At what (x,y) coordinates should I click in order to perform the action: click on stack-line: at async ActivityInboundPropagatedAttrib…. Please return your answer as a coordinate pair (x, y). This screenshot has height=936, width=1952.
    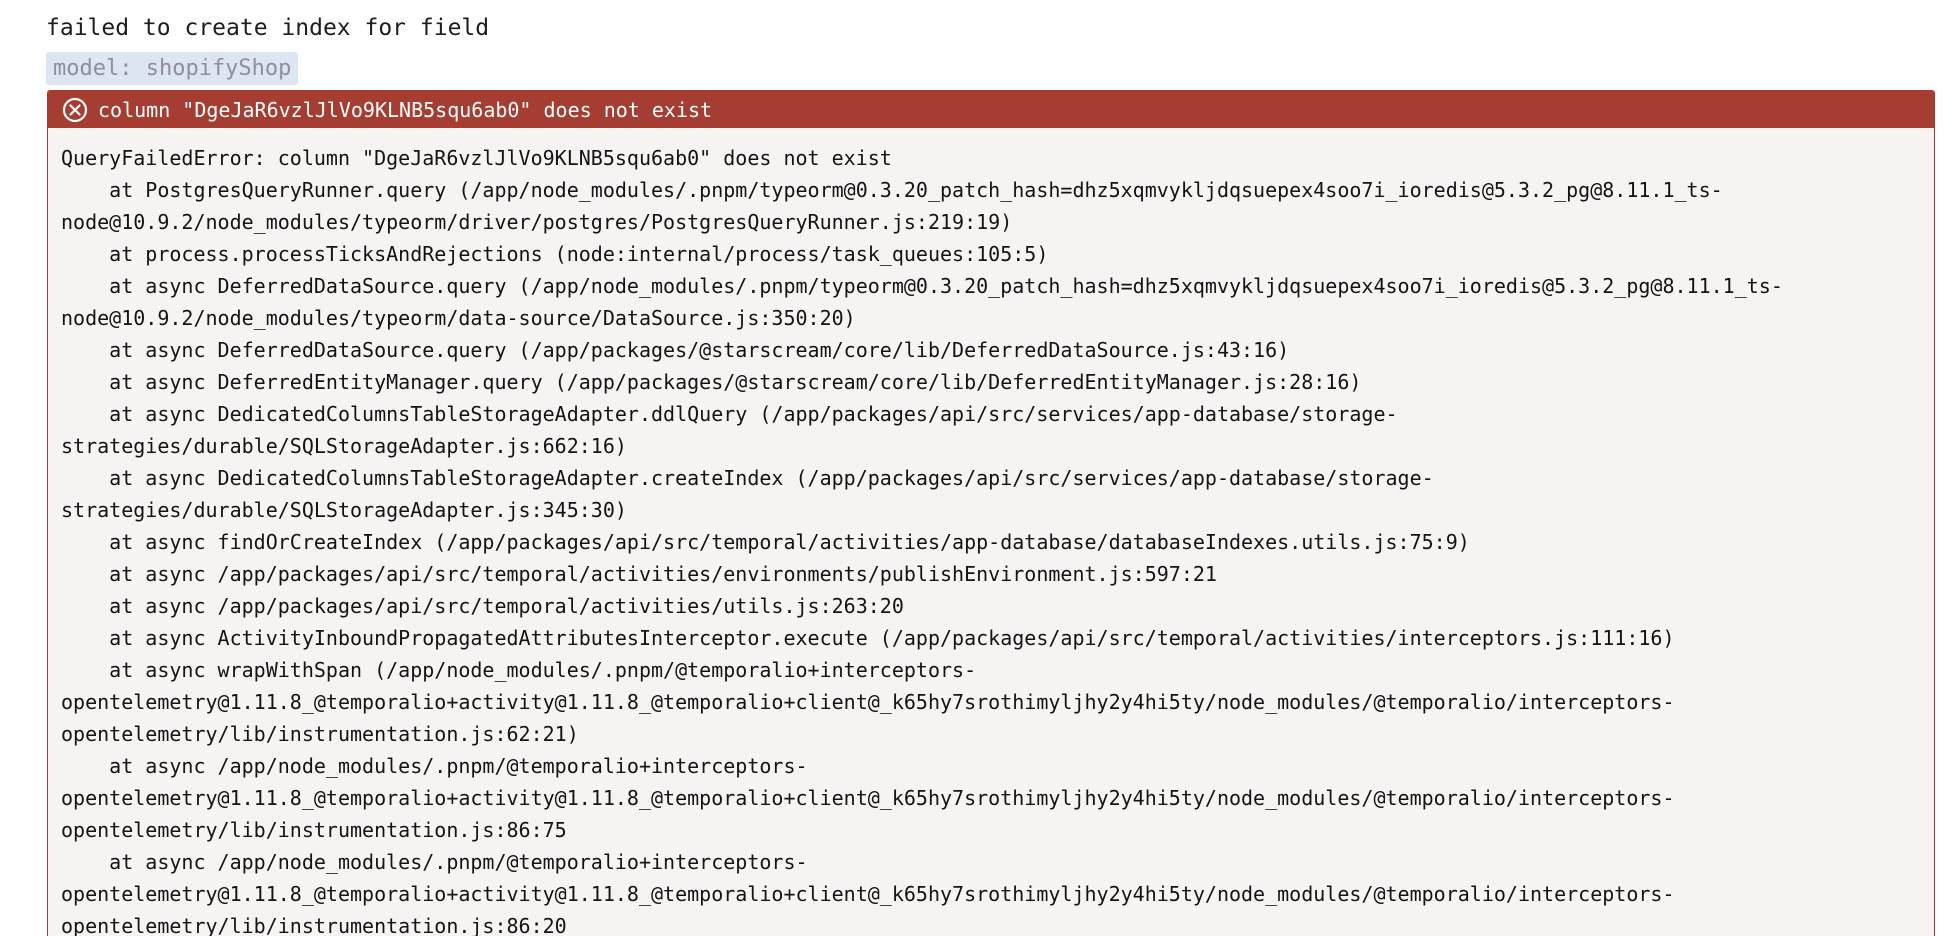
    Looking at the image, I should click on (868, 638).